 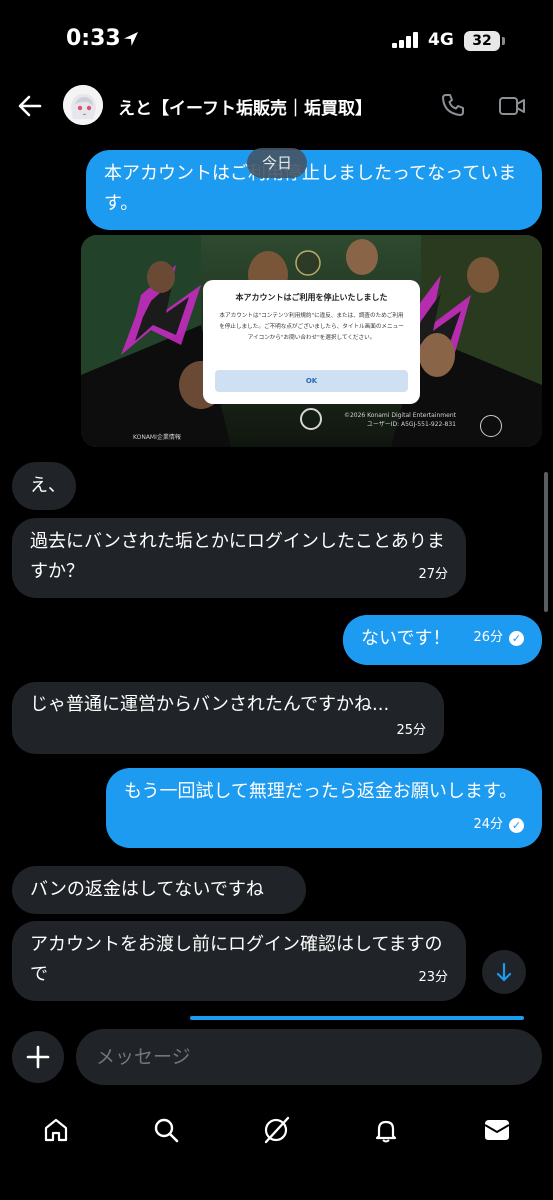 I want to click on tab-messages, so click(x=497, y=1130).